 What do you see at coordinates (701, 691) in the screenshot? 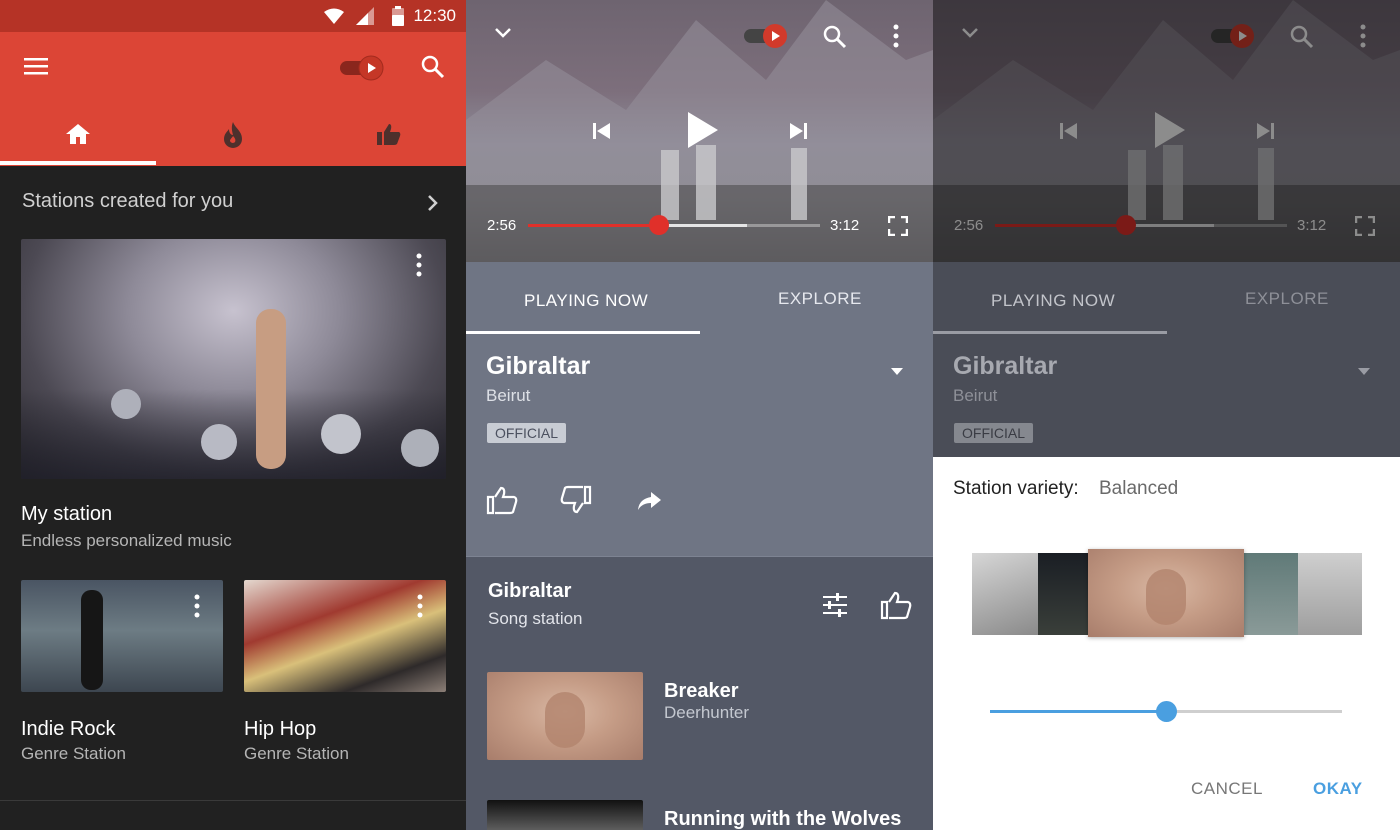
I see `queue-item-title: Breaker` at bounding box center [701, 691].